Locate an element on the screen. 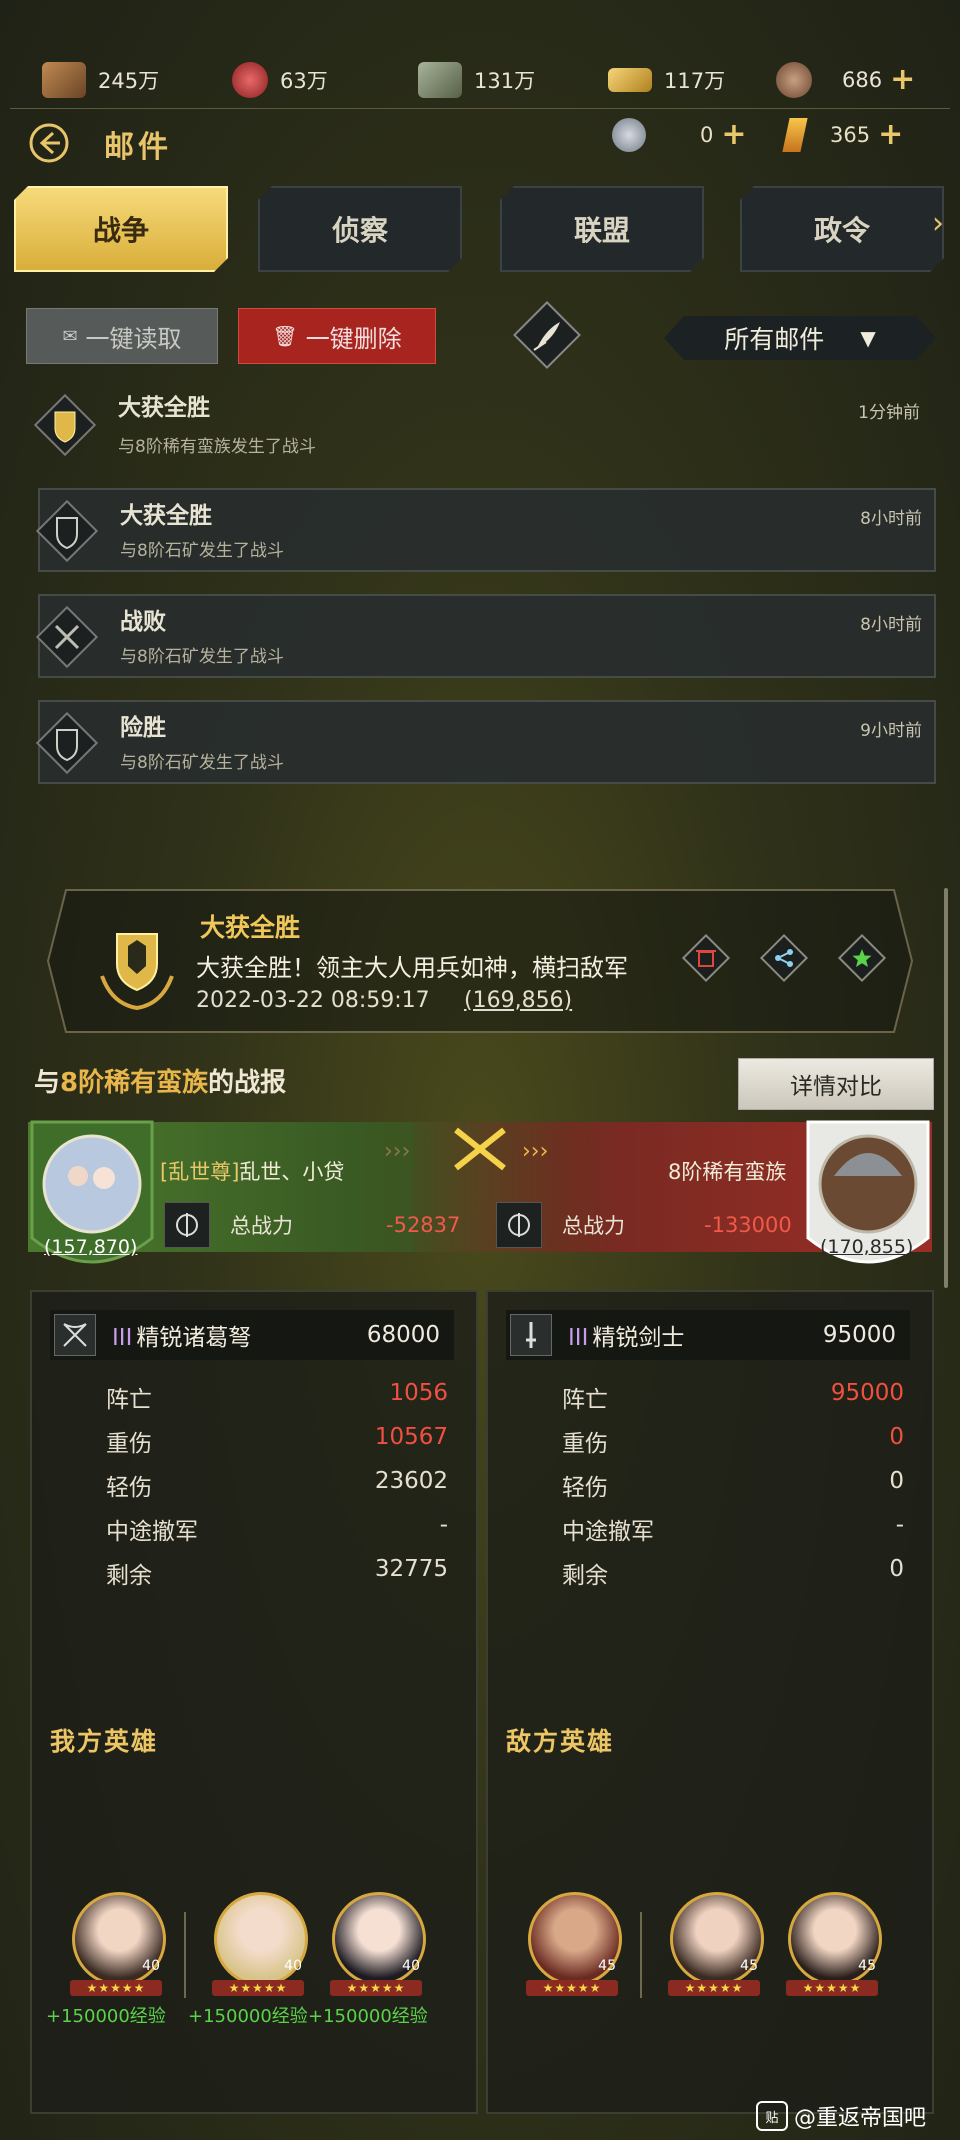 Image resolution: width=960 pixels, height=2140 pixels. unit-row: III 精锐诸葛弩 68000 is located at coordinates (252, 1335).